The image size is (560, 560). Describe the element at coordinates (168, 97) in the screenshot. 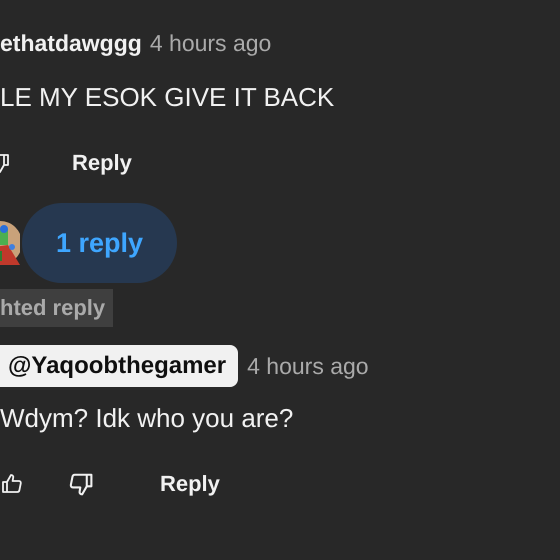

I see `comment-text: LE MY ESOK GIVE IT BACK` at that location.